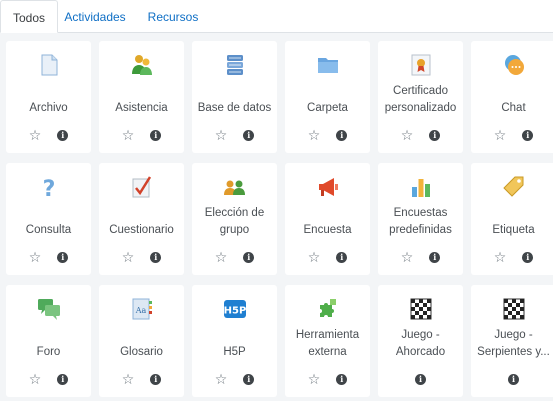 The width and height of the screenshot is (553, 401). I want to click on module-card-certificado-personalizado: Certificado personalizado ☆ i, so click(420, 97).